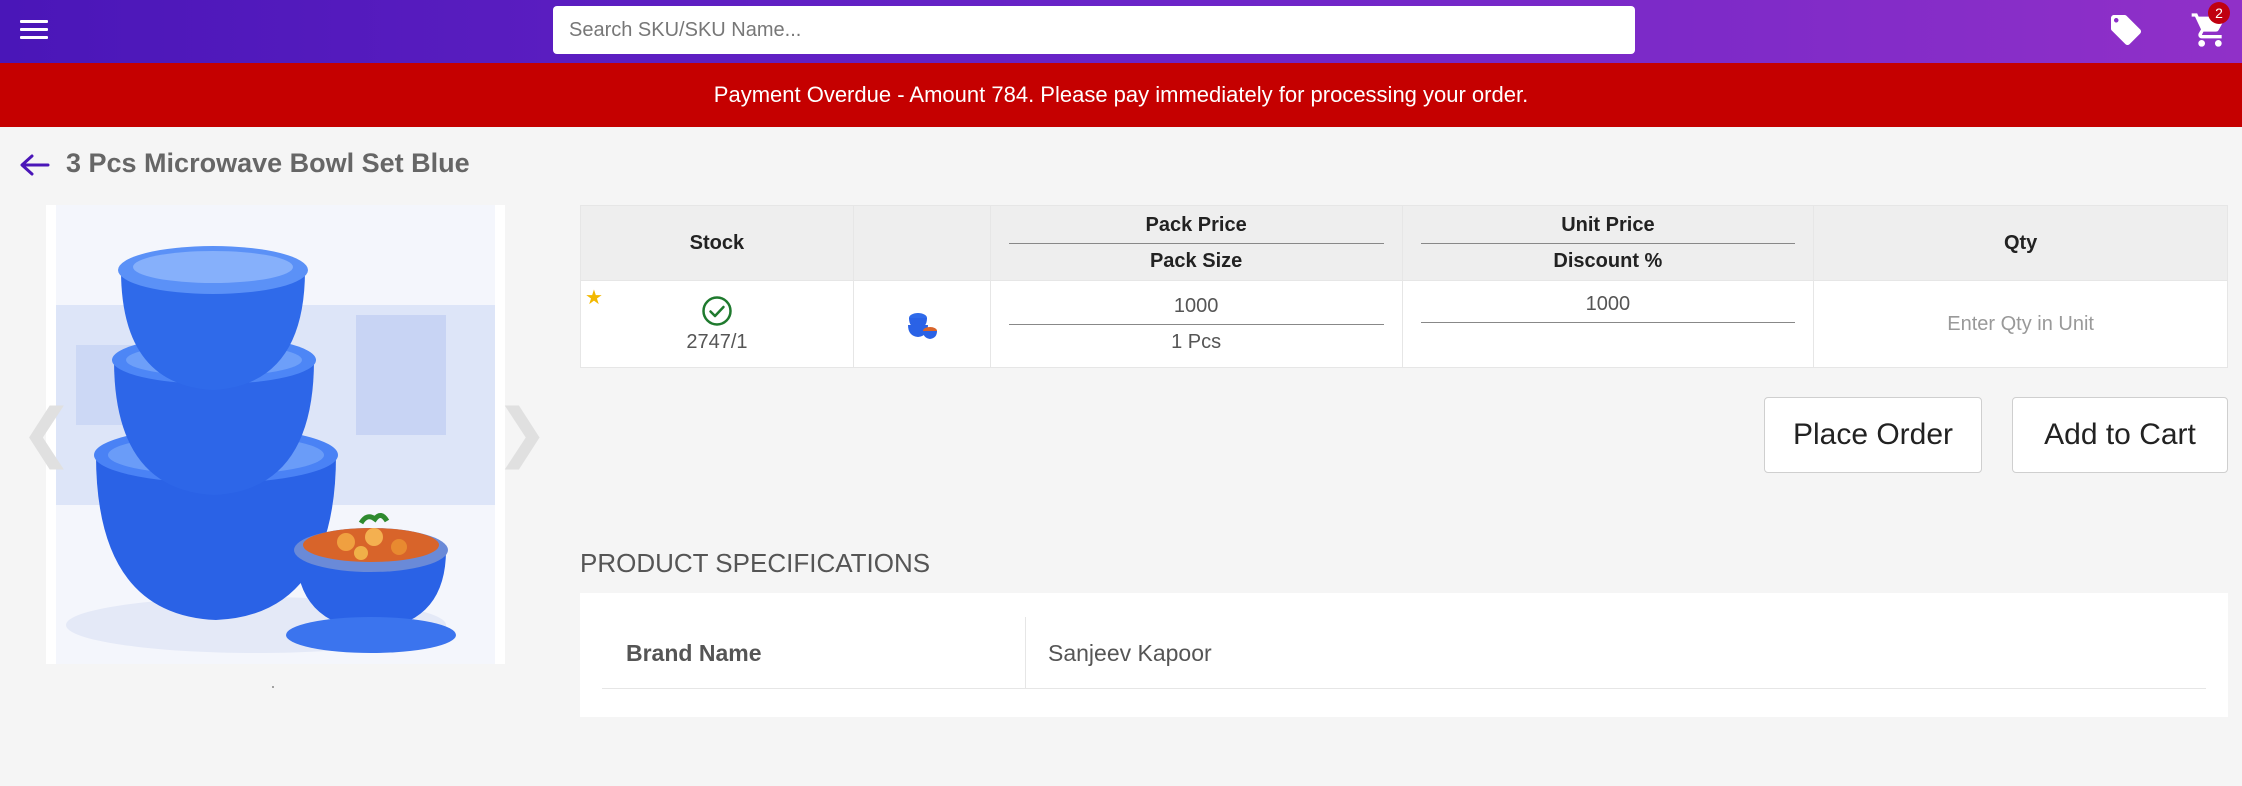 This screenshot has width=2242, height=786. I want to click on product-image, so click(275, 434).